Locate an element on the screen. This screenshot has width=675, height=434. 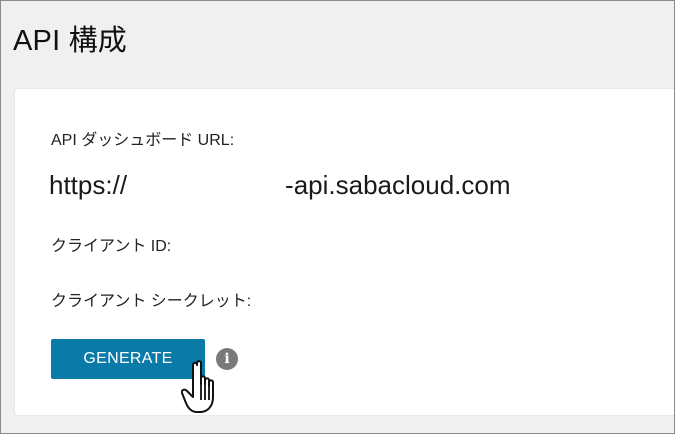
api-dashboard-url-prefix: https:// is located at coordinates (88, 185).